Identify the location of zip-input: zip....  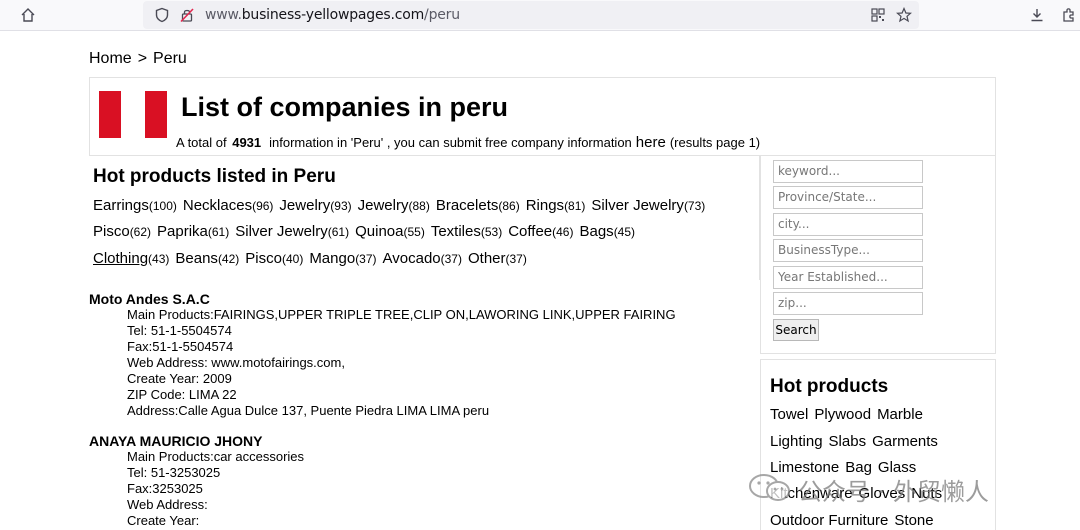
(848, 303).